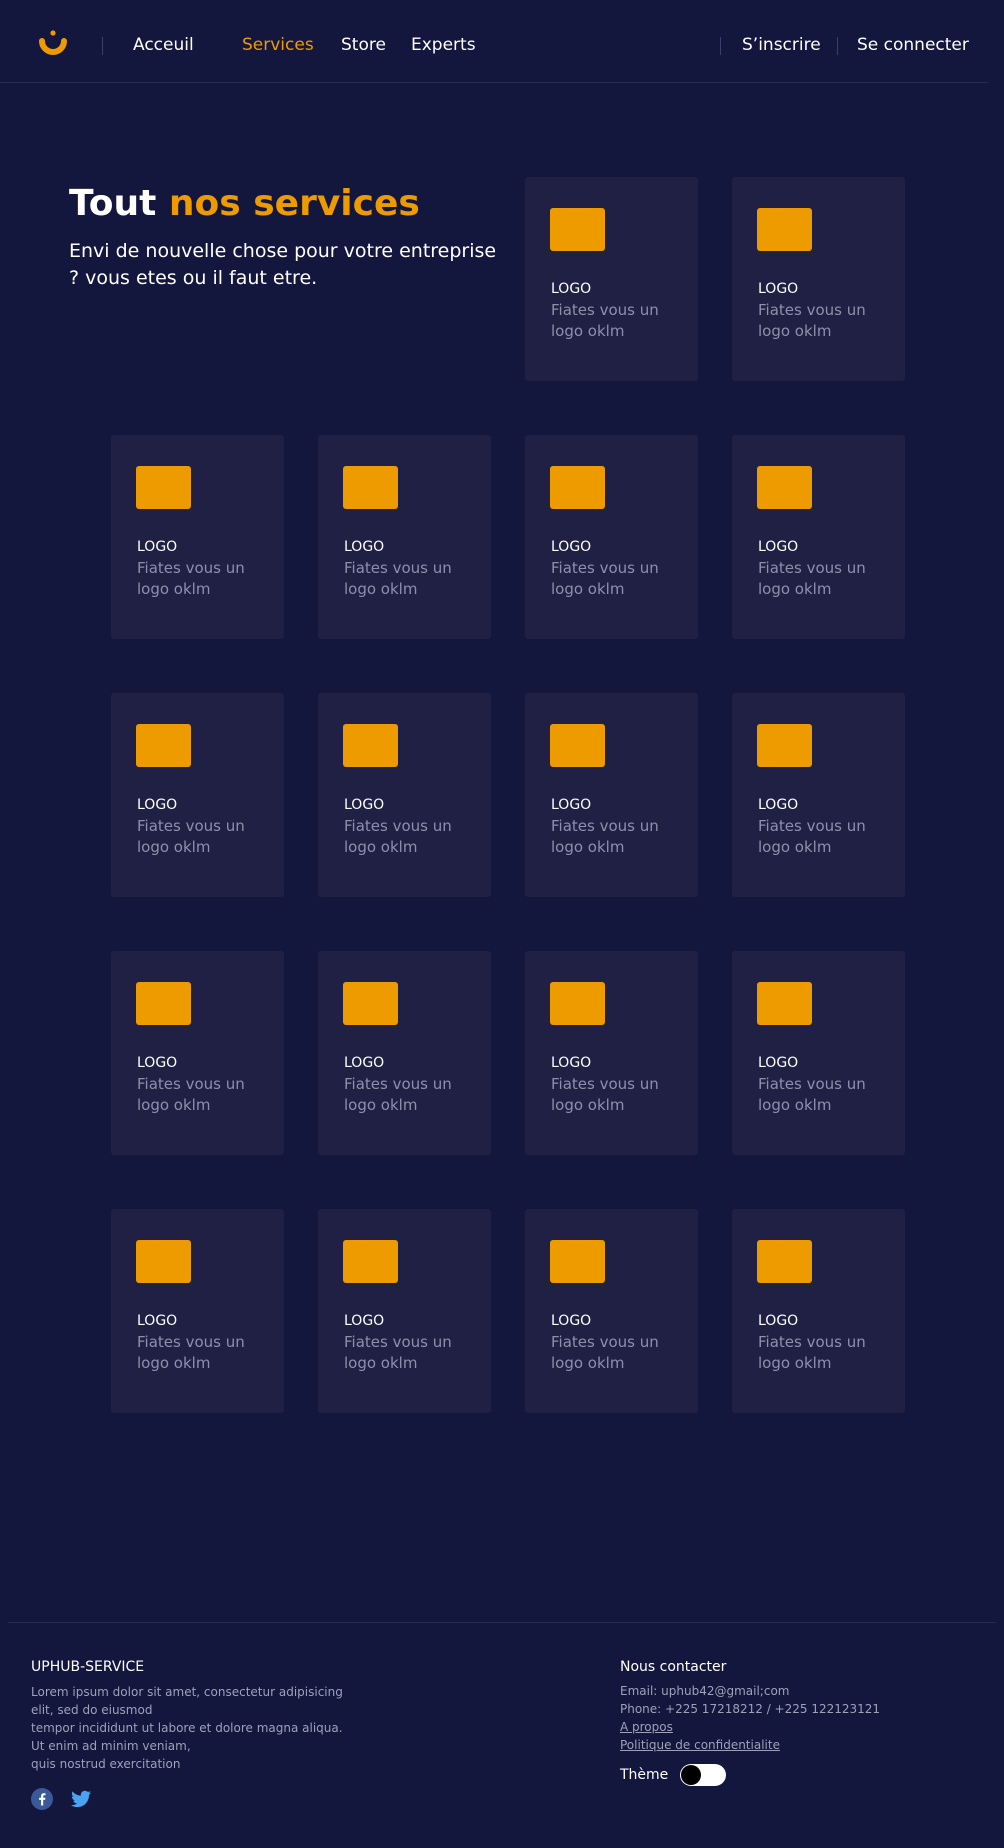  Describe the element at coordinates (111, 1746) in the screenshot. I see `footer-description-line: Ut enim ad minim veniam,` at that location.